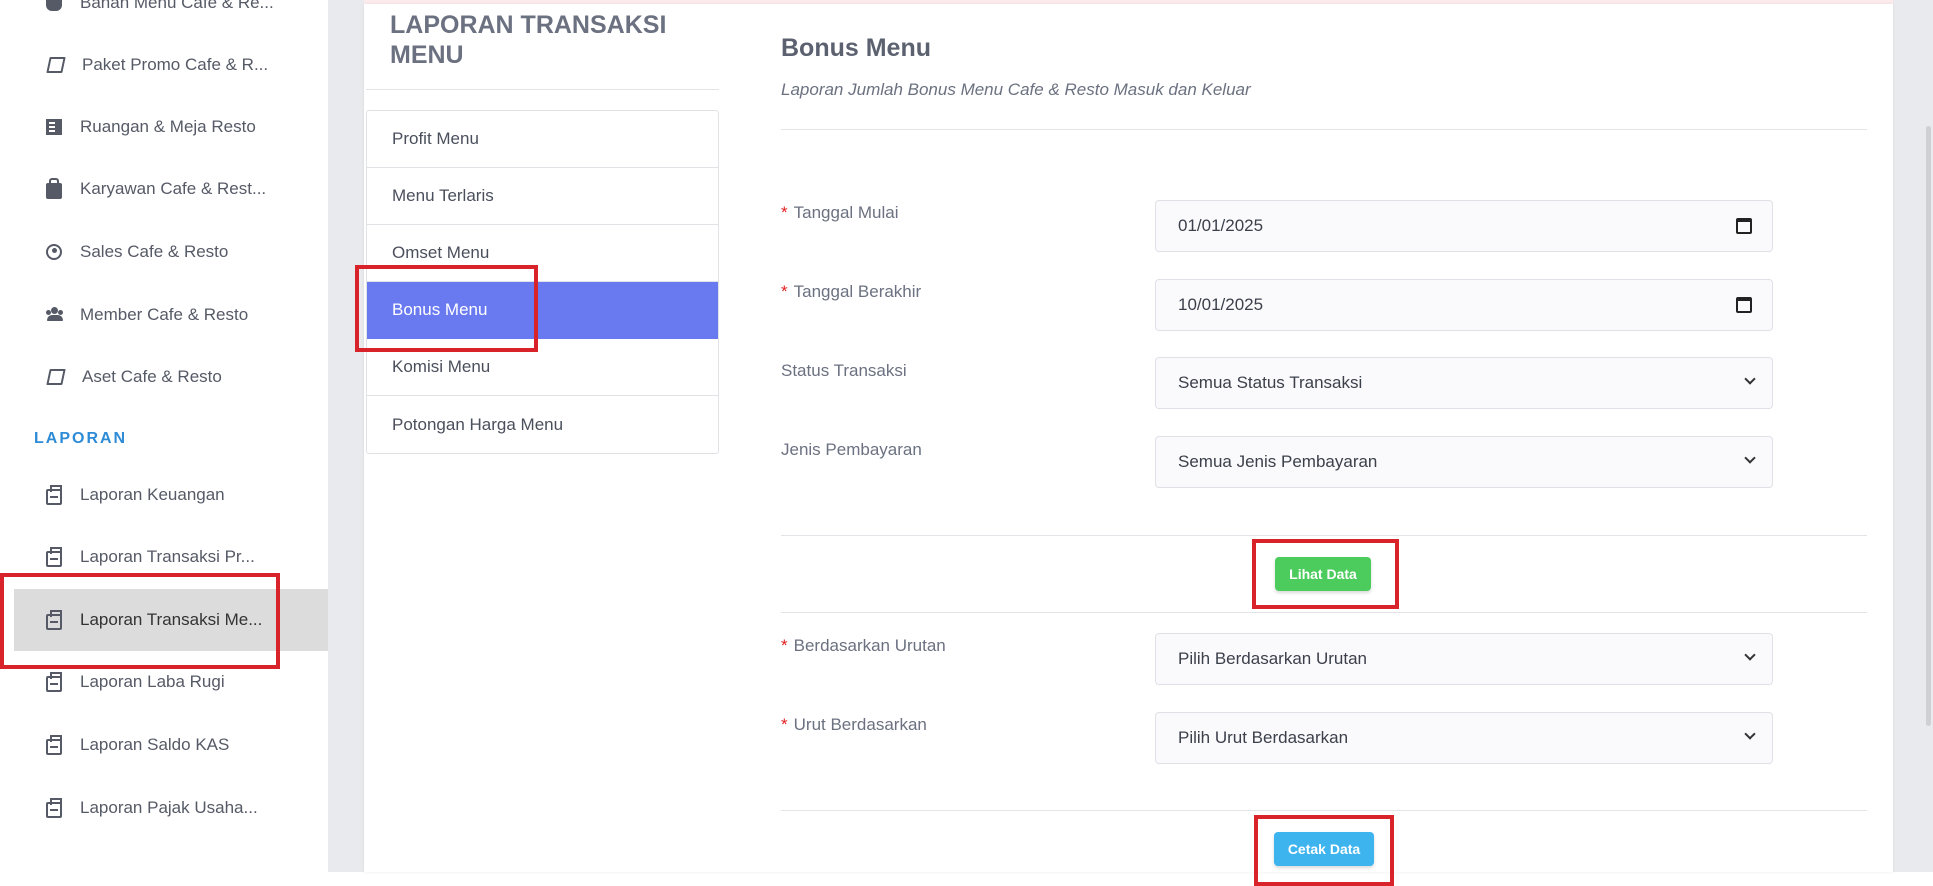 This screenshot has width=1933, height=886. Describe the element at coordinates (168, 126) in the screenshot. I see `sidebar-item-label: Ruangan & Meja Resto` at that location.